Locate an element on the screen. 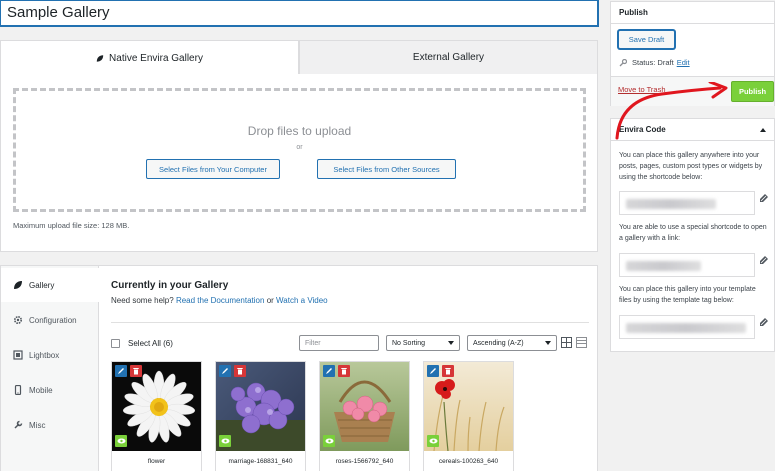 The image size is (775, 471). gallery-item: flower is located at coordinates (156, 416).